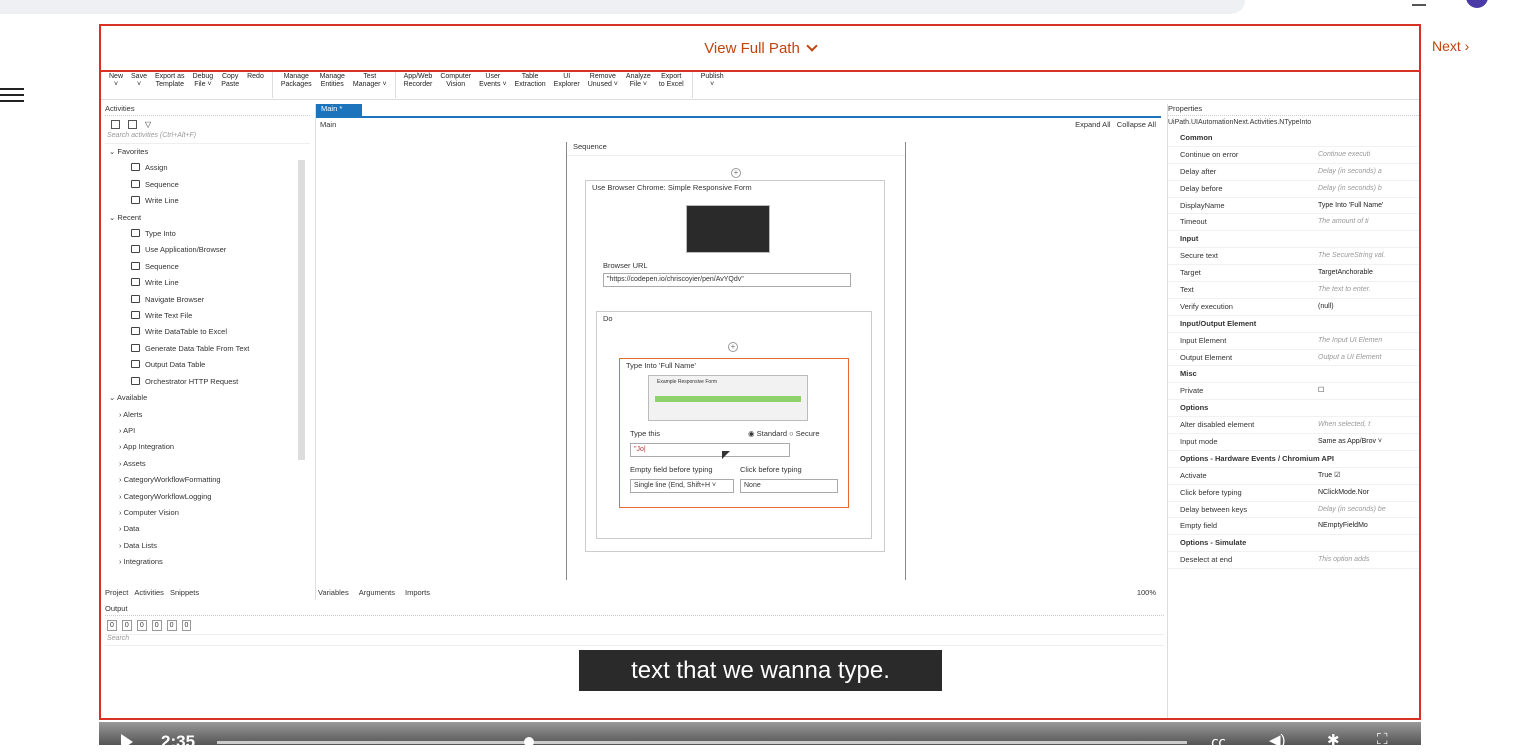 This screenshot has width=1520, height=752. Describe the element at coordinates (207, 497) in the screenshot. I see `tree-category: › CategoryWorkflowLogging` at that location.